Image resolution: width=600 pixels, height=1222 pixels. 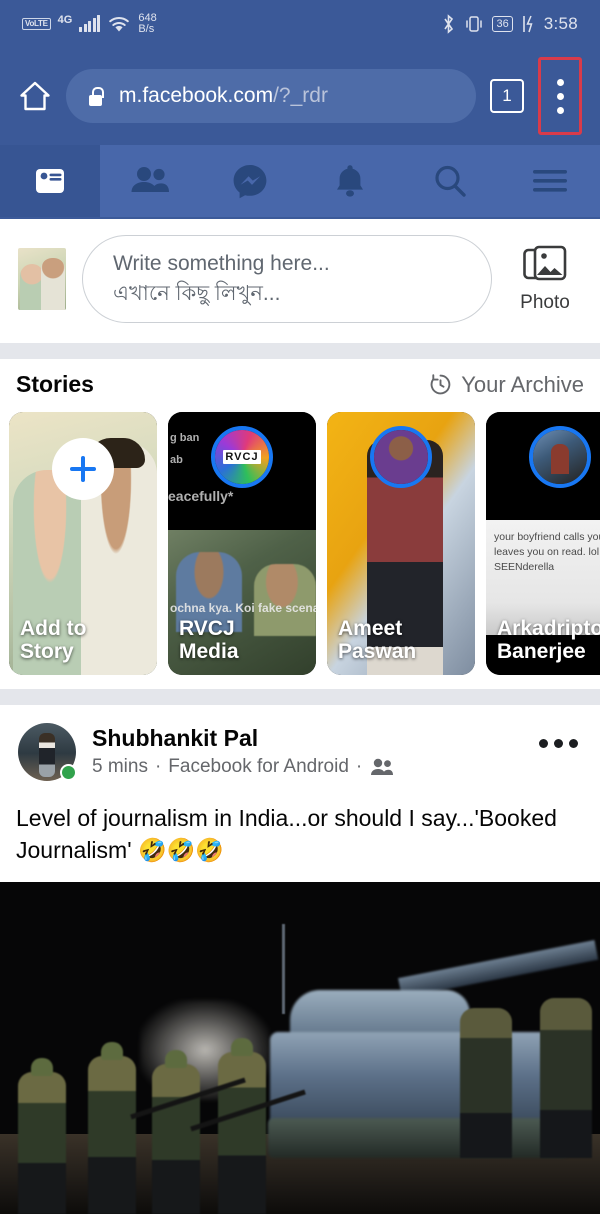 I want to click on sidebar-item-menu, so click(x=550, y=181).